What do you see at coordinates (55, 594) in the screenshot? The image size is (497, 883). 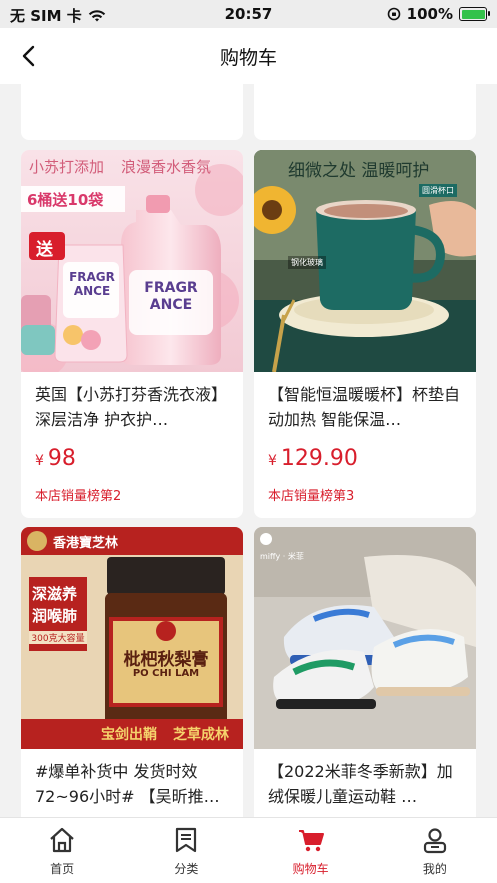 I see `side-text-1: 深滋养` at bounding box center [55, 594].